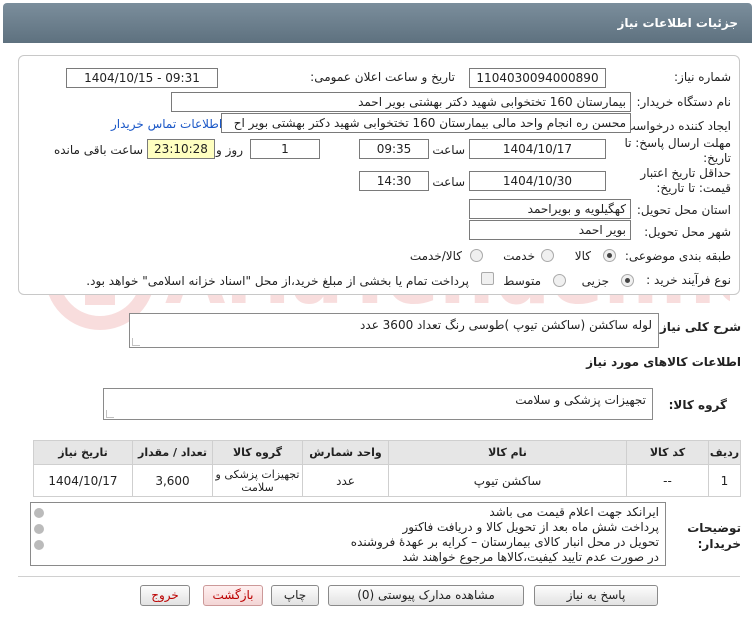 Image resolution: width=755 pixels, height=622 pixels. What do you see at coordinates (724, 480) in the screenshot?
I see `cell-row-number: 1` at bounding box center [724, 480].